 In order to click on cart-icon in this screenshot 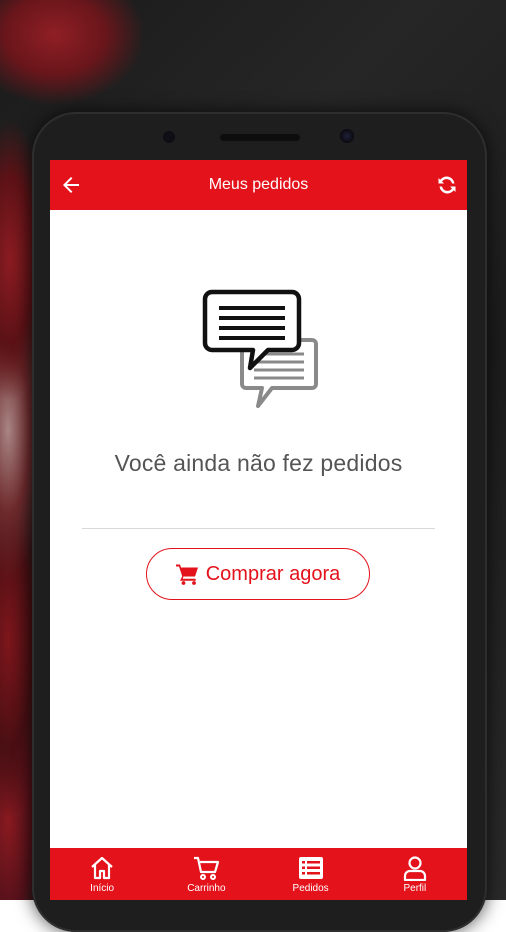, I will do `click(207, 868)`.